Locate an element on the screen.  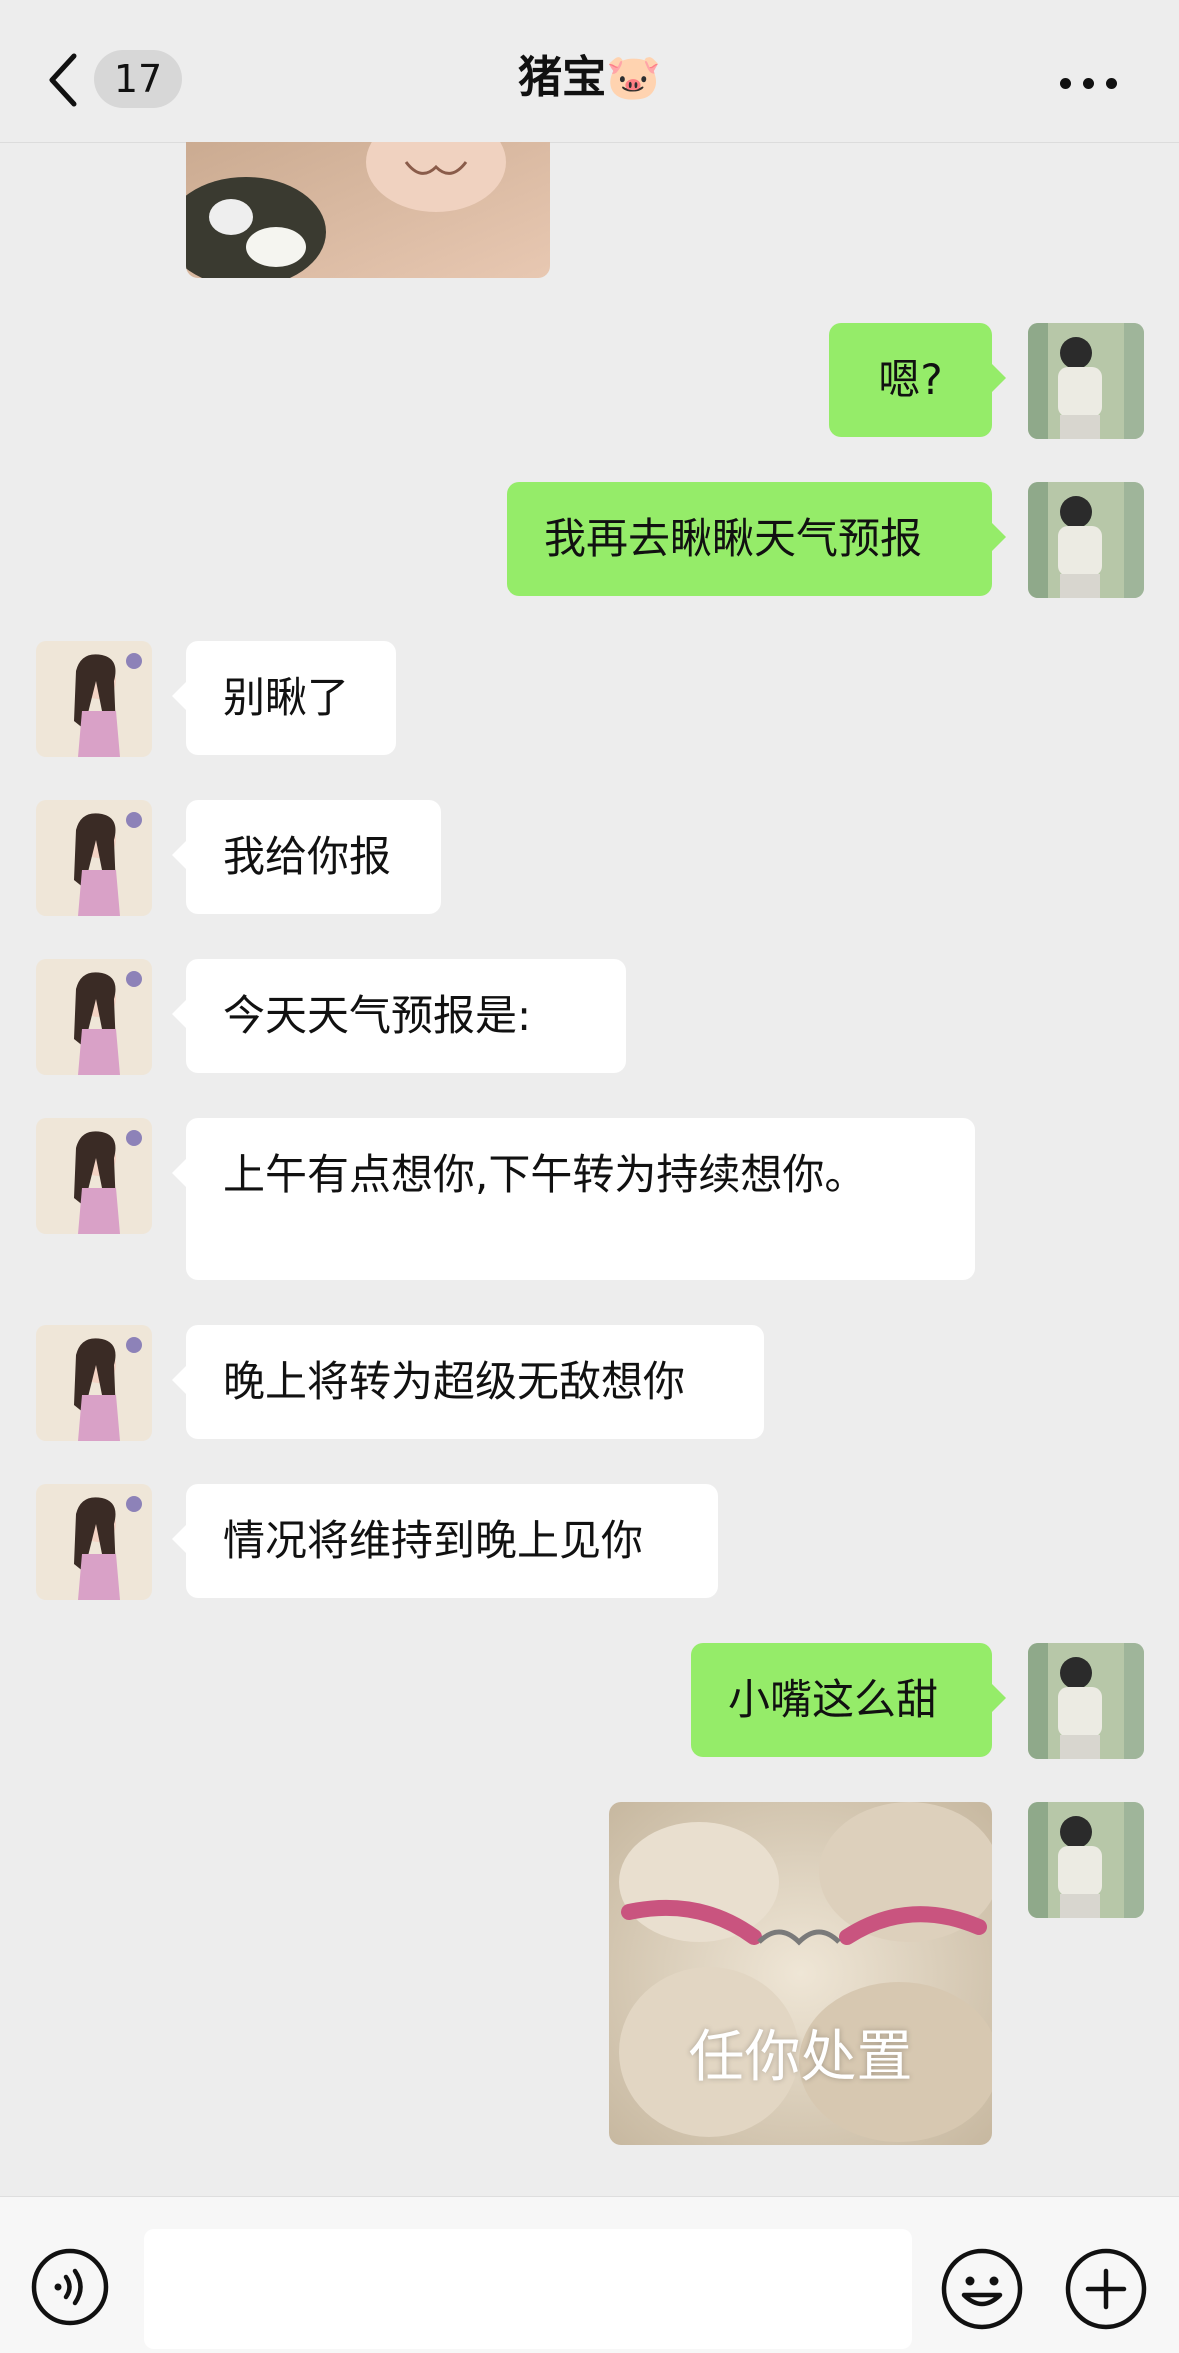
emoji-icon is located at coordinates (982, 2289).